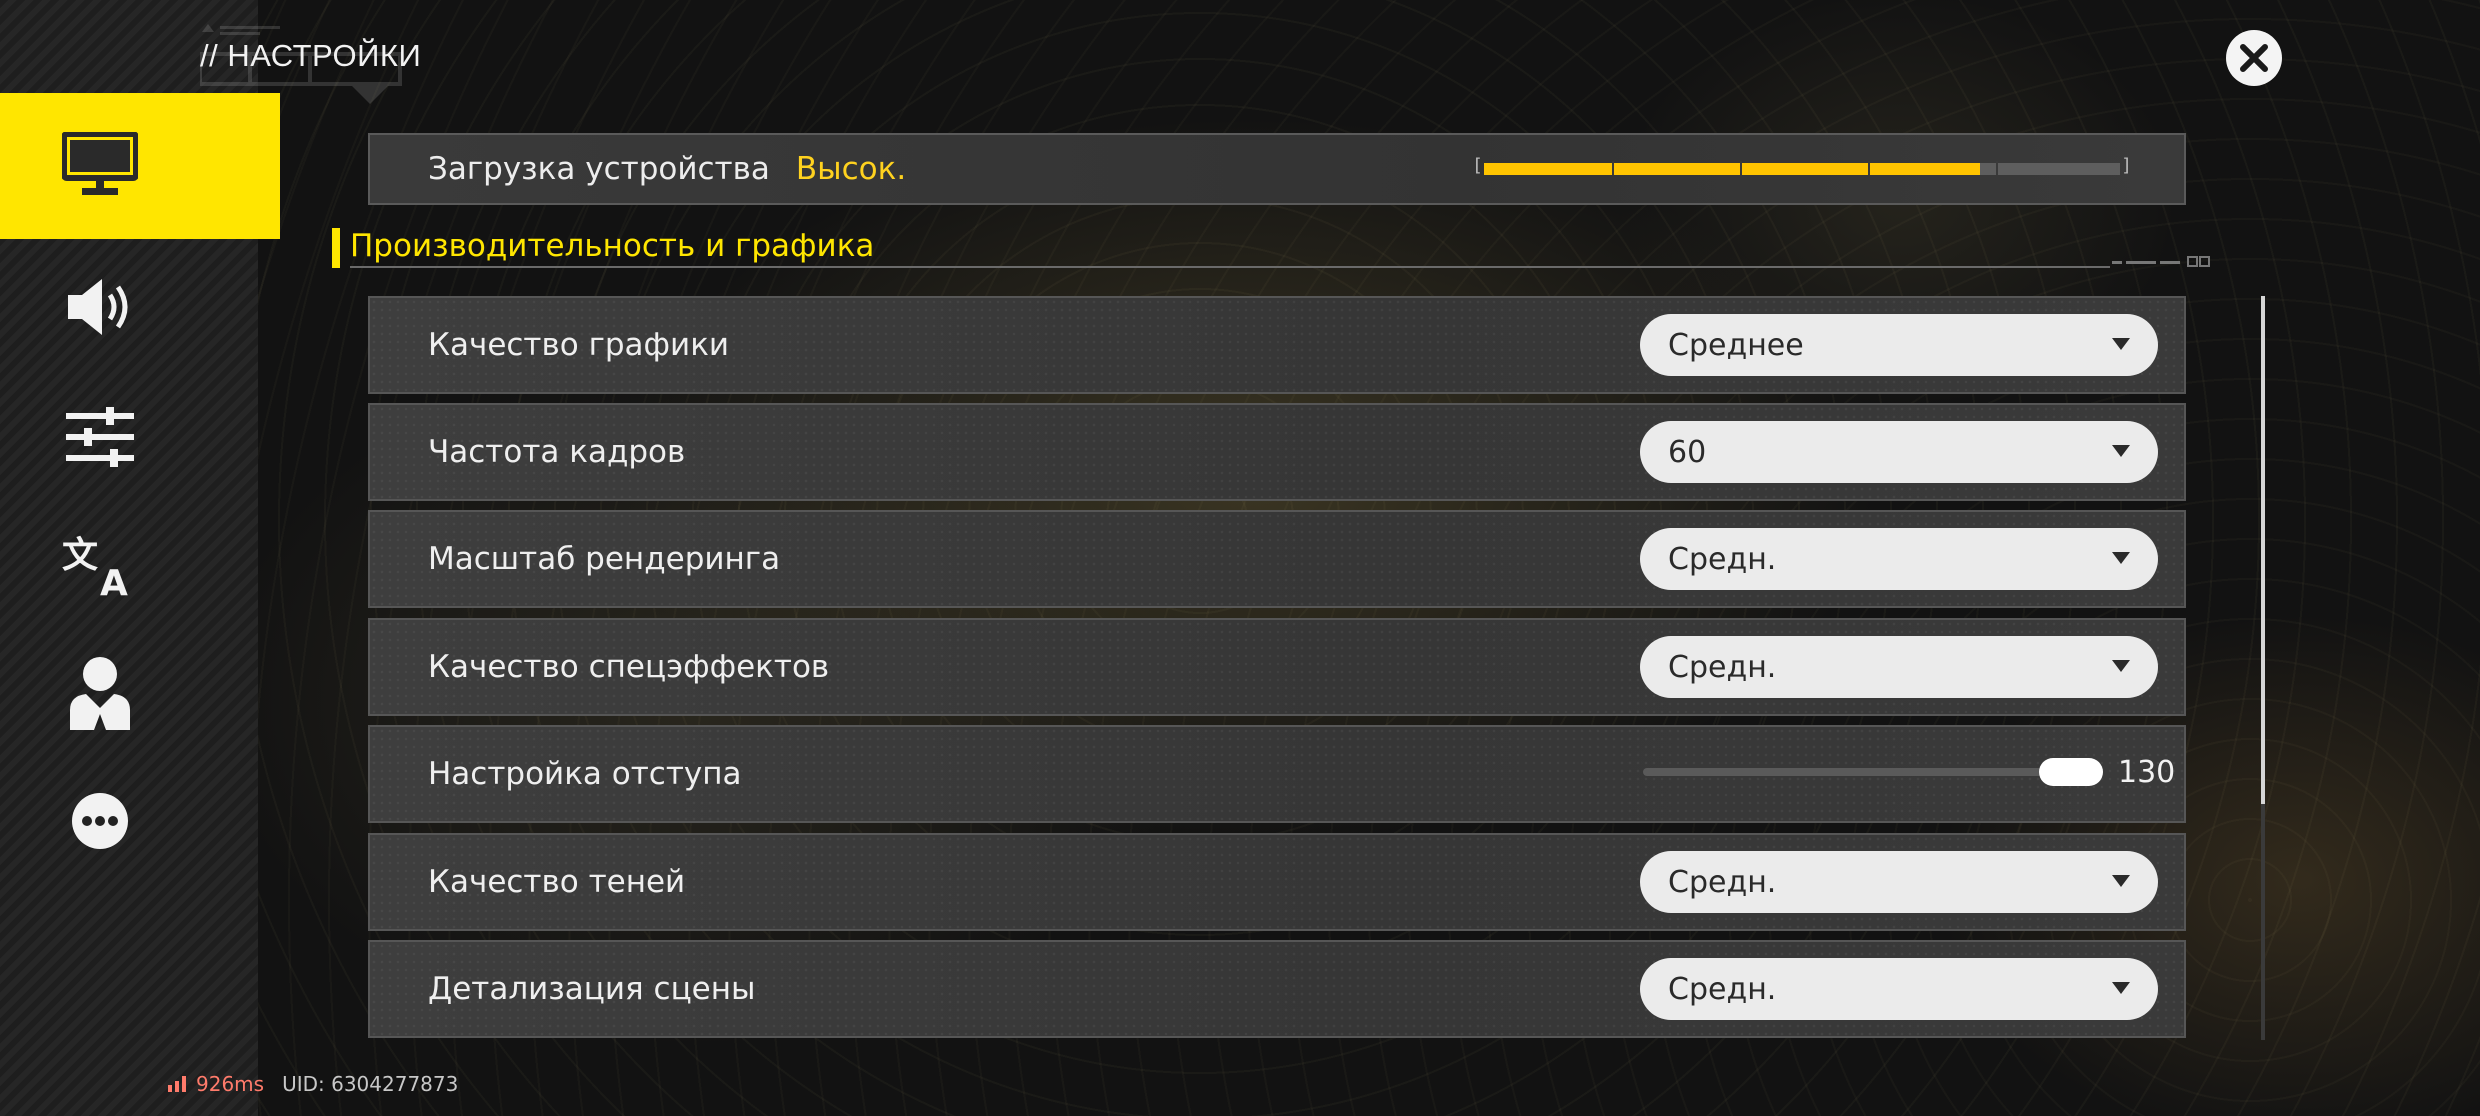 This screenshot has height=1116, width=2480. I want to click on svg-text: A, so click(114, 580).